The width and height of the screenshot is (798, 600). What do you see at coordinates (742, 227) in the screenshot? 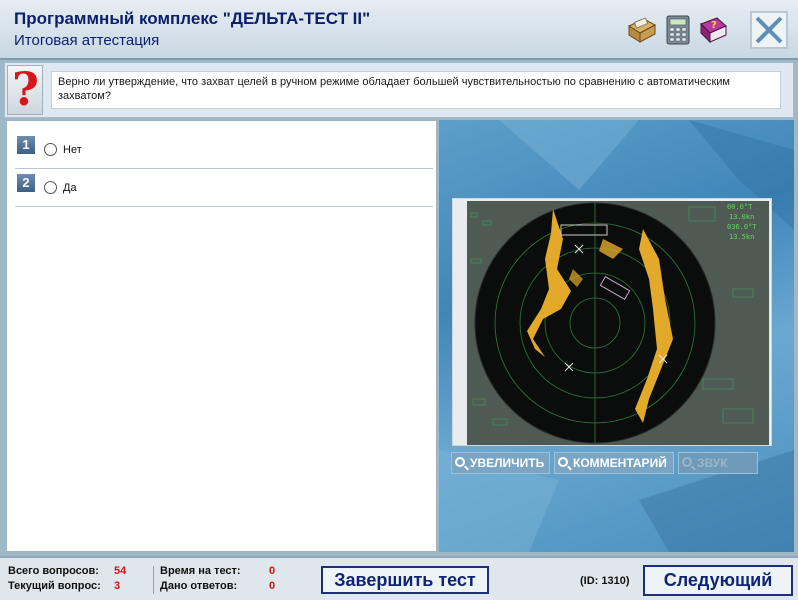
I see `svg-text: 036.0°T` at bounding box center [742, 227].